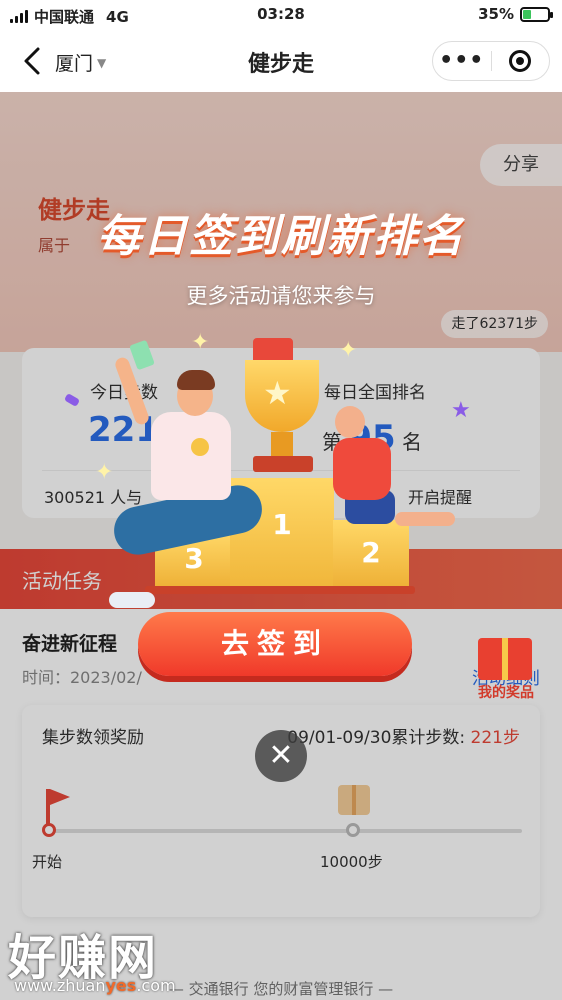 Image resolution: width=562 pixels, height=1000 pixels. I want to click on winner-figure, so click(191, 456).